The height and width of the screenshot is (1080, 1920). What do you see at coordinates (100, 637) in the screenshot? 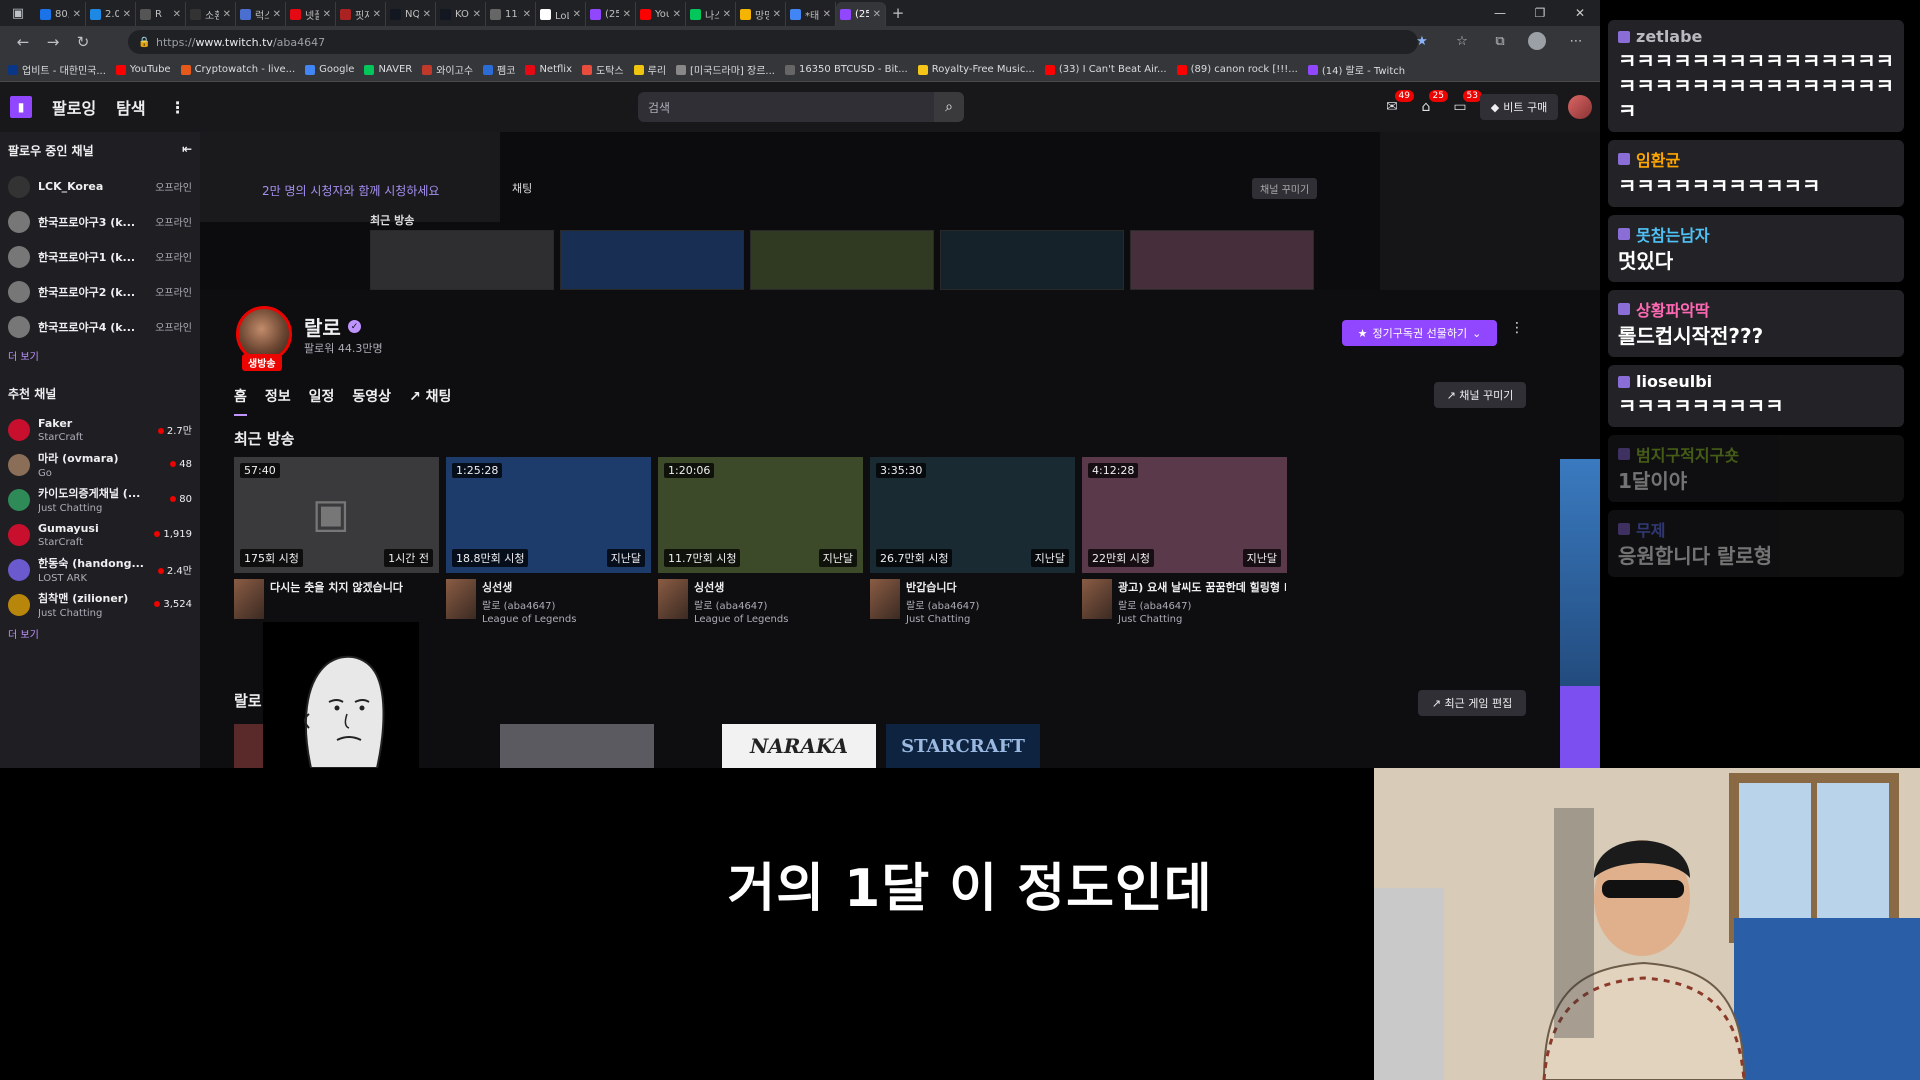
I see `show-more-recommended: 더 보기` at bounding box center [100, 637].